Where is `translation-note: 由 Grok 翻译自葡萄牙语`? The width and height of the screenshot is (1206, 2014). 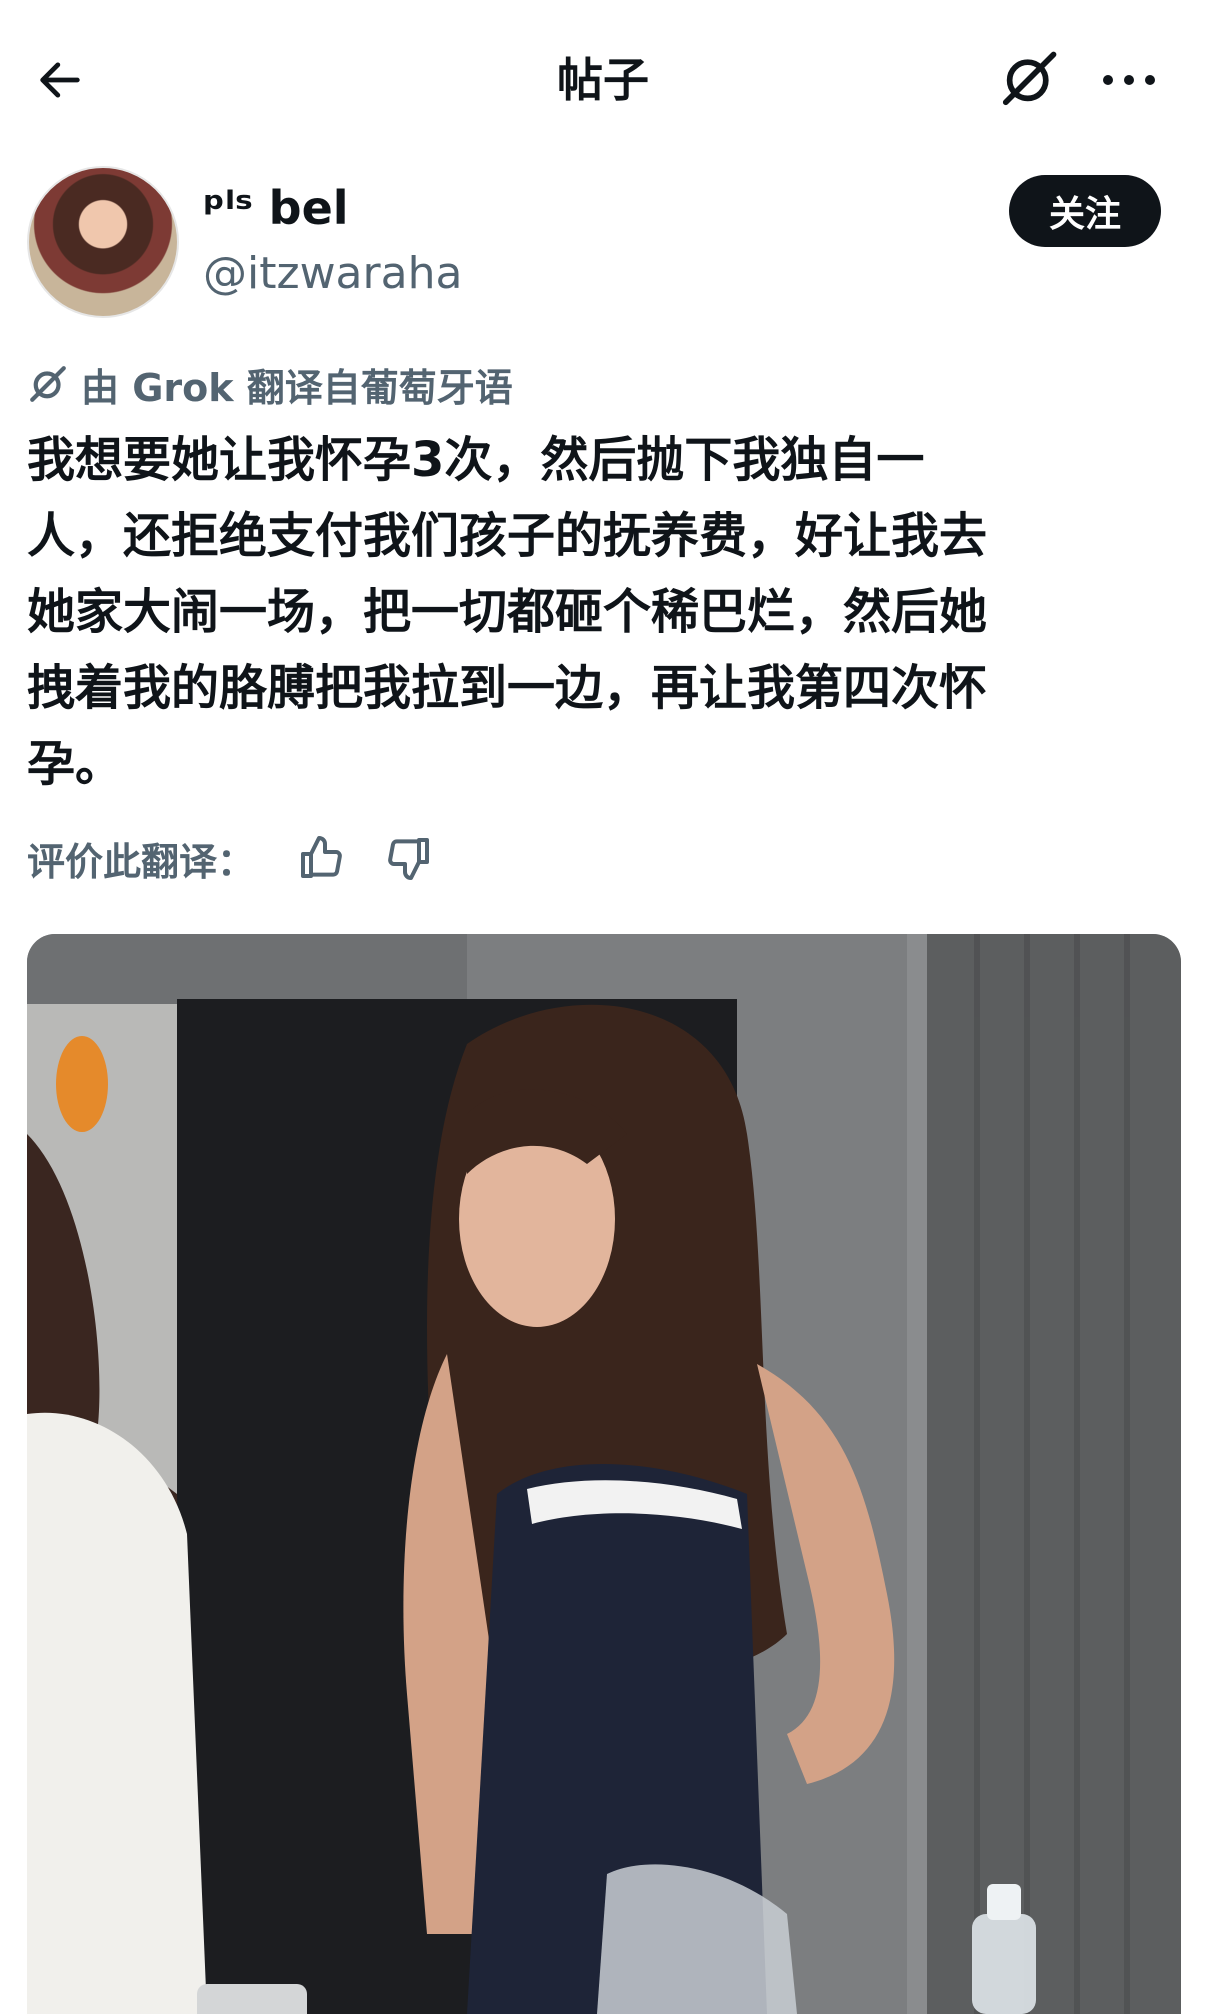
translation-note: 由 Grok 翻译自葡萄牙语 is located at coordinates (270, 384).